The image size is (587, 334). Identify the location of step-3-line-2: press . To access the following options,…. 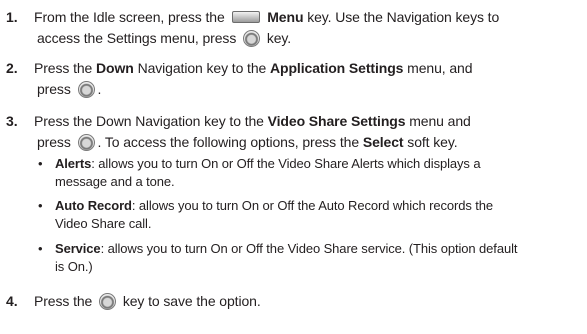
(247, 142).